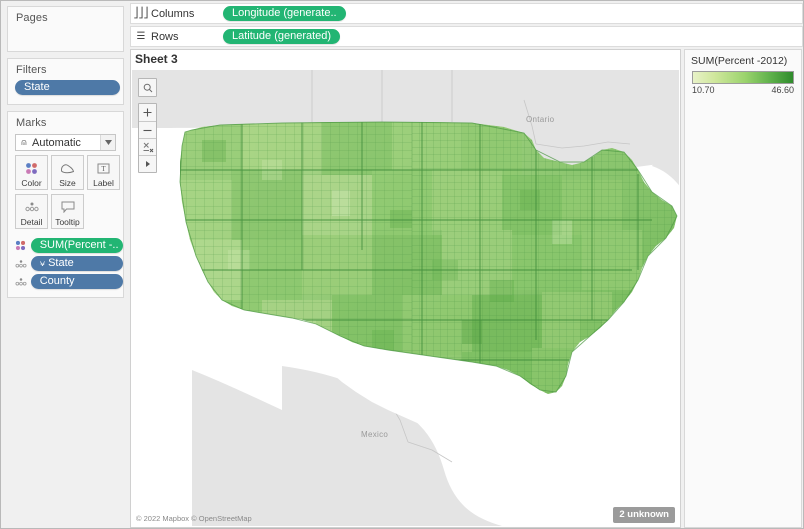 Image resolution: width=804 pixels, height=529 pixels. Describe the element at coordinates (76, 281) in the screenshot. I see `marks-pill-county: County` at that location.